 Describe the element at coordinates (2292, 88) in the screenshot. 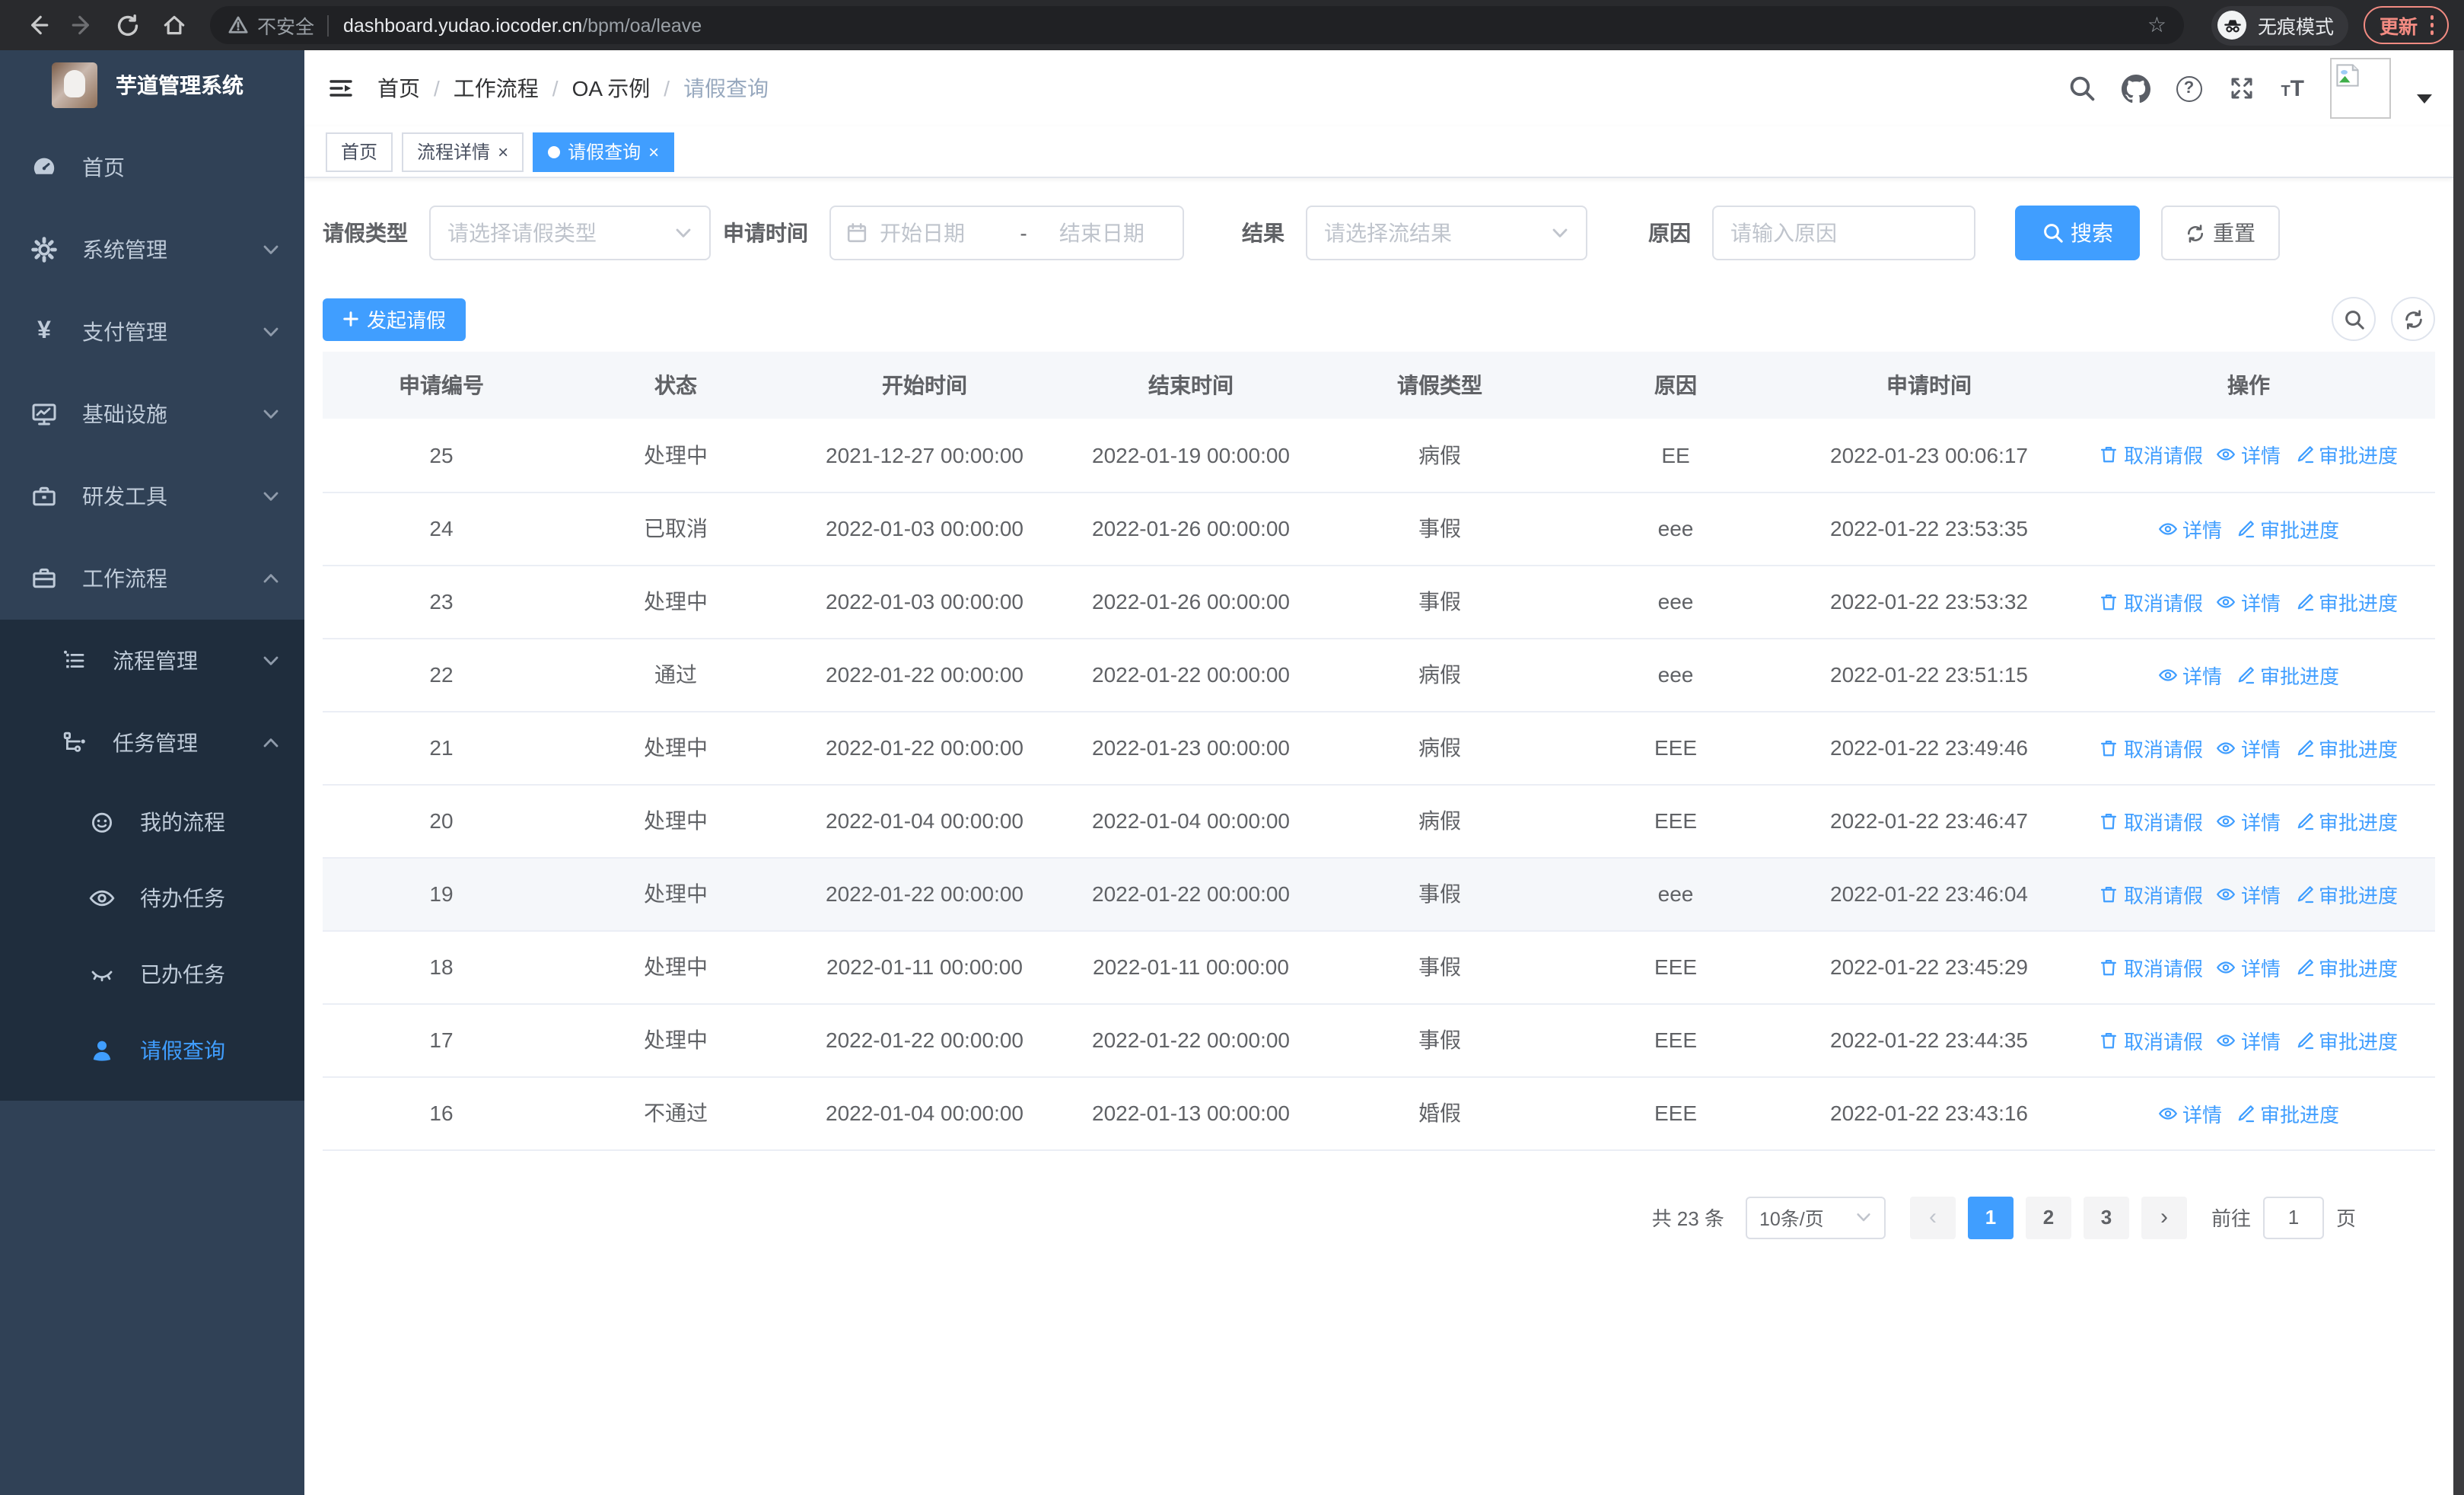

I see `font-size-icon: TT` at that location.